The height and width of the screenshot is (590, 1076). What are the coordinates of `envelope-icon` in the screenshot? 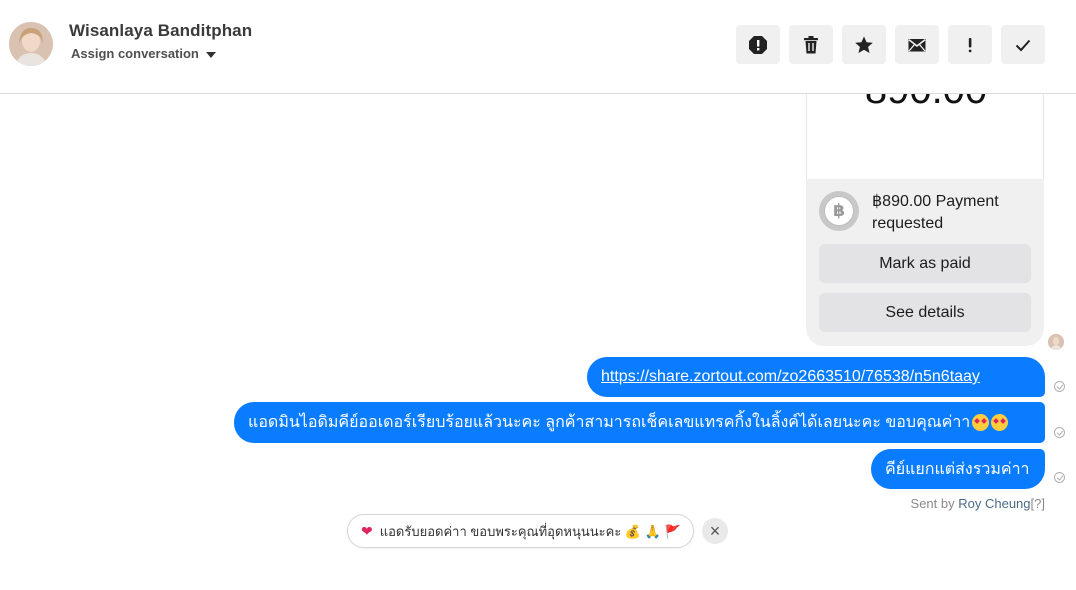 It's located at (917, 44).